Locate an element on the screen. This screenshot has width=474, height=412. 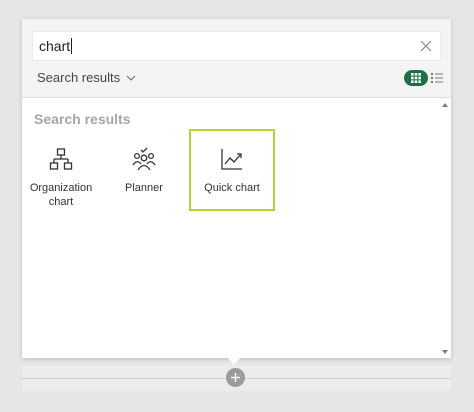
webpart-tile-organization-chart: Organization chart is located at coordinates (61, 170).